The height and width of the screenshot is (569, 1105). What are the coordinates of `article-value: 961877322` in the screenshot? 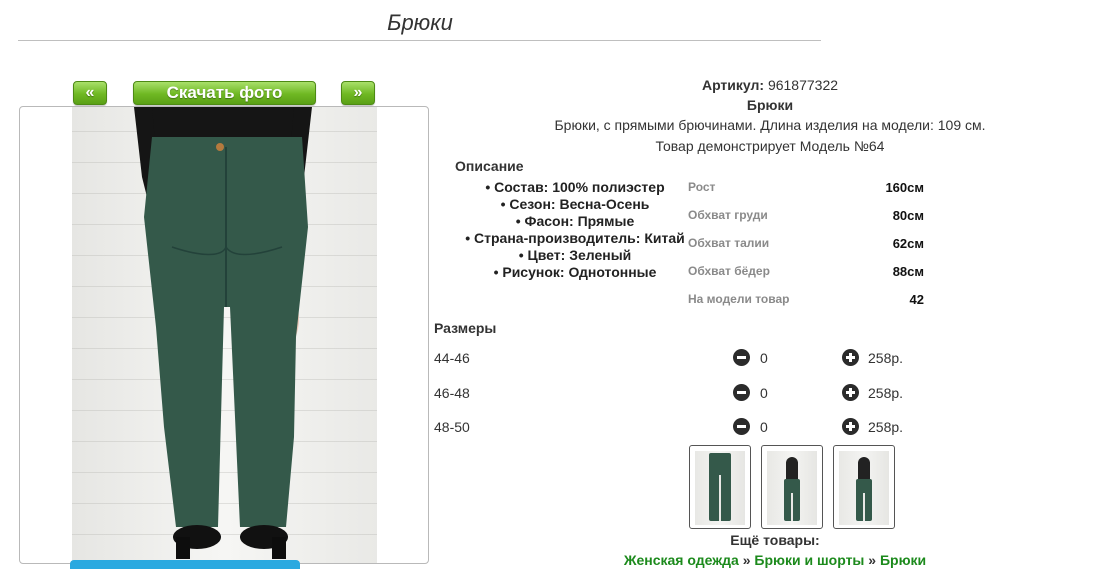 It's located at (803, 85).